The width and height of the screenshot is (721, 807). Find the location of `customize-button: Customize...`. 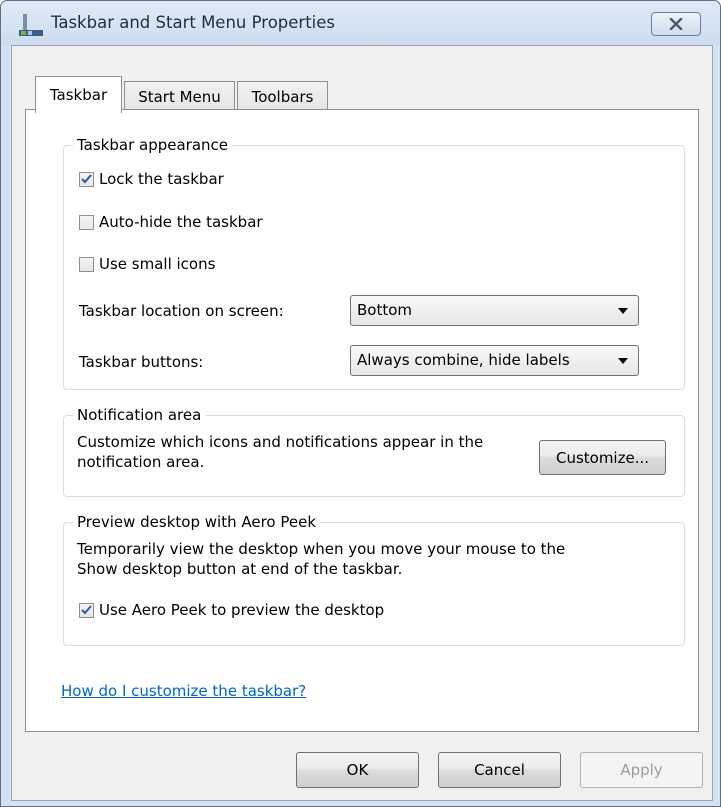

customize-button: Customize... is located at coordinates (602, 457).